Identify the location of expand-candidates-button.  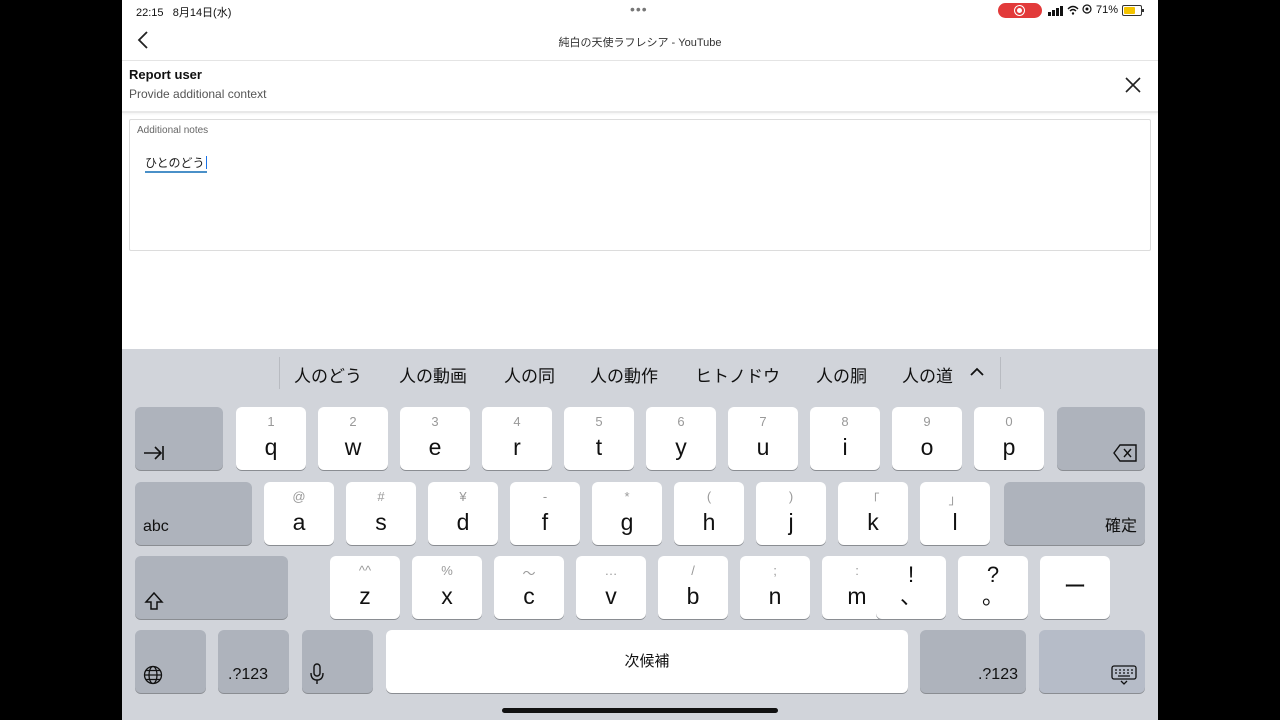
(977, 371).